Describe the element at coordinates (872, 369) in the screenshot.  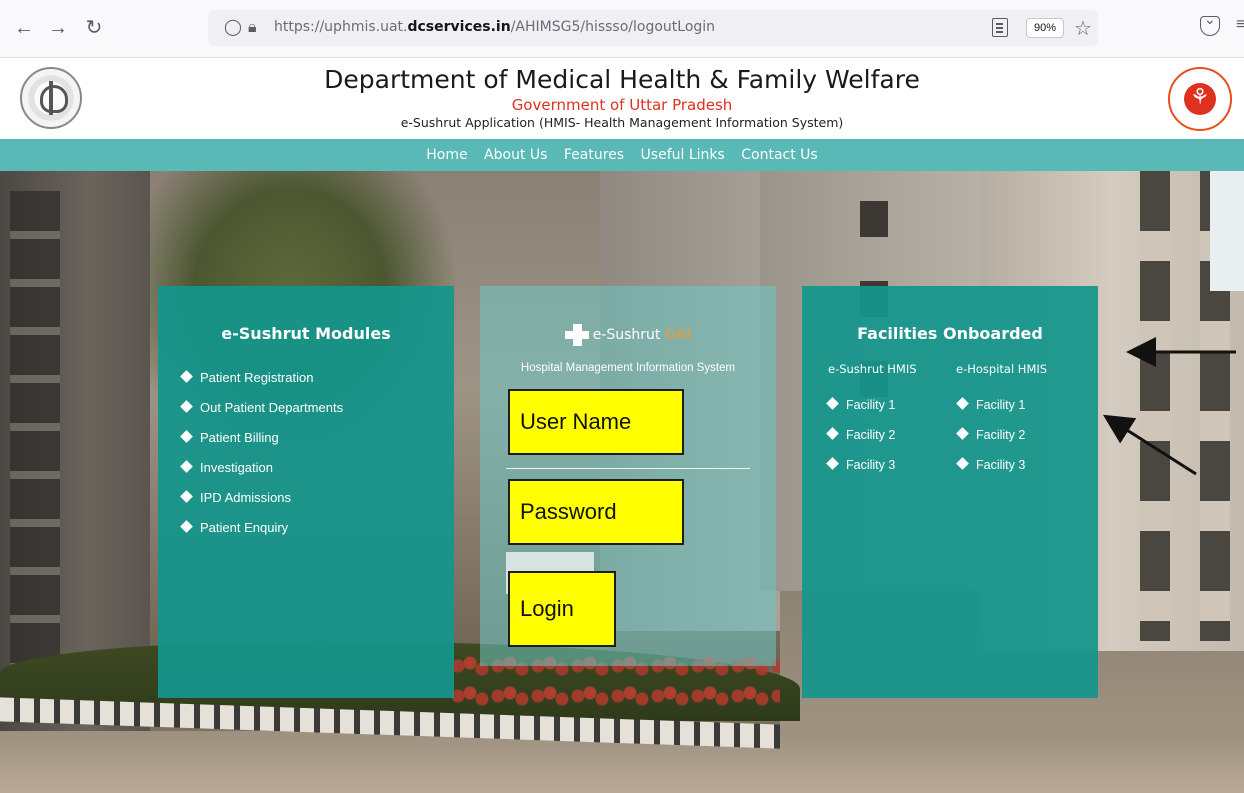
I see `esushrut-hmis-heading: e-Sushrut HMIS` at that location.